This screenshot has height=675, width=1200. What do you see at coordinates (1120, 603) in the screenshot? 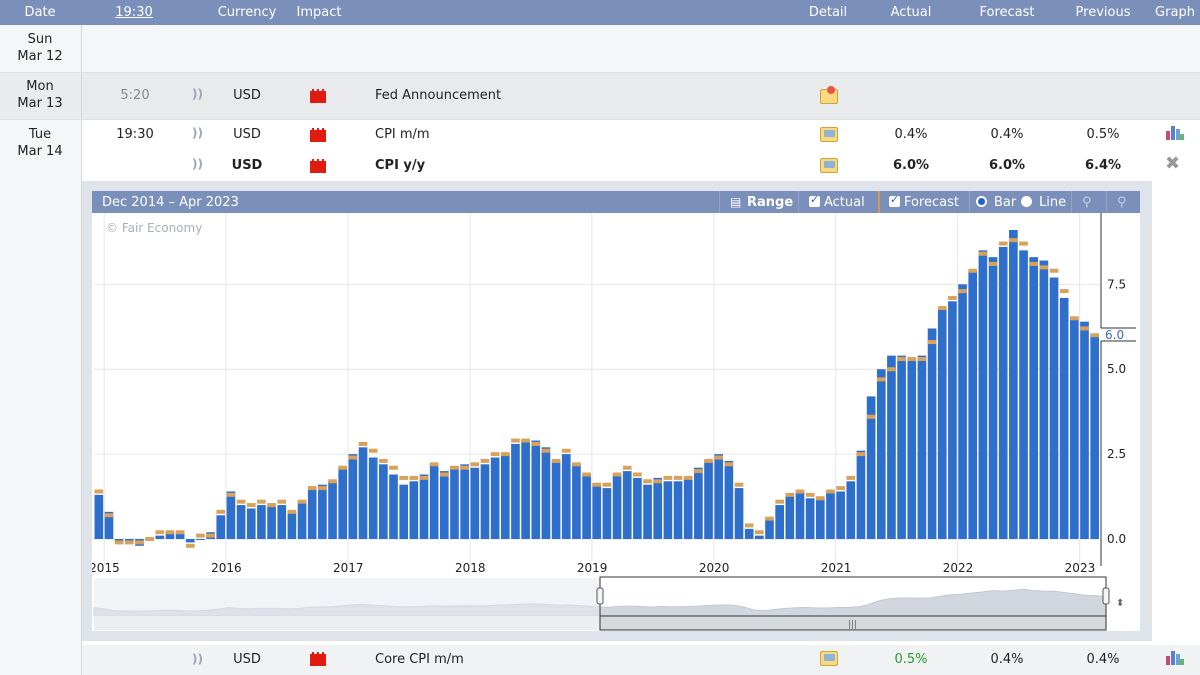
I see `scroll-arrows-icon: ⬍` at bounding box center [1120, 603].